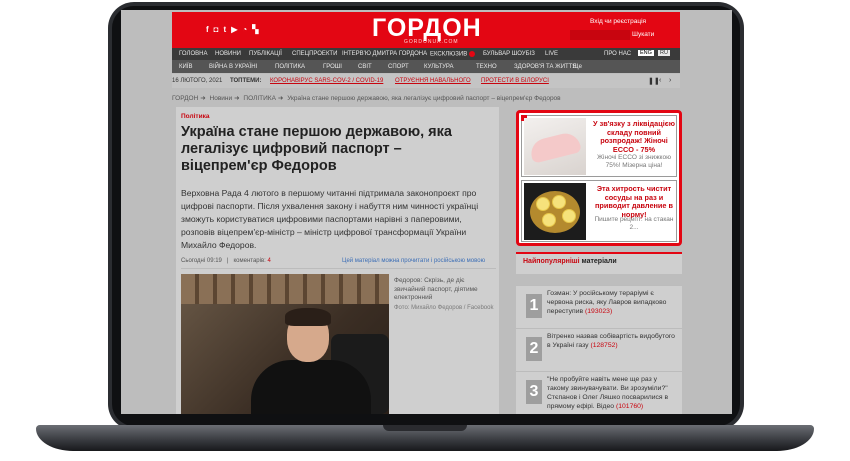  Describe the element at coordinates (326, 81) in the screenshot. I see `topic-link: КОРОНАВІРУС SARS-COV-2 / COVID-19` at that location.